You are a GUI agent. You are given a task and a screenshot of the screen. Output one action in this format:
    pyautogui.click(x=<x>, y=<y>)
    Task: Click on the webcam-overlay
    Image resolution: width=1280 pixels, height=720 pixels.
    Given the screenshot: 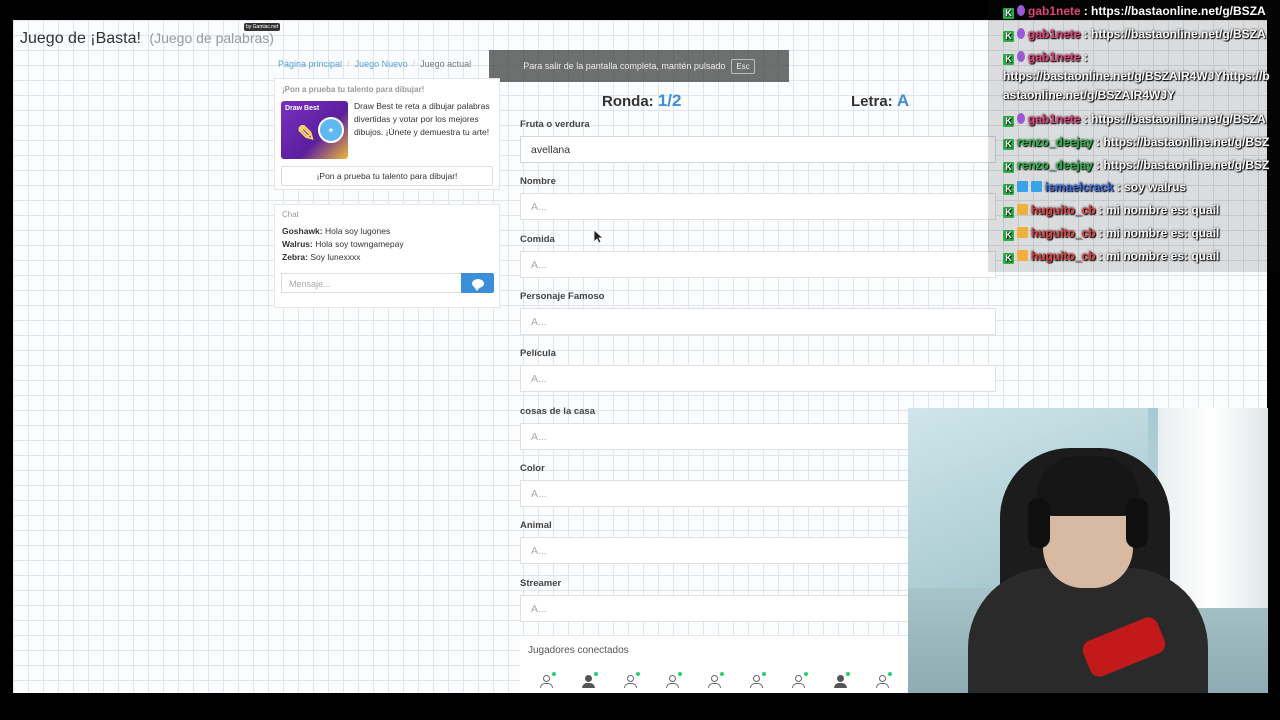 What is the action you would take?
    pyautogui.click(x=1088, y=550)
    